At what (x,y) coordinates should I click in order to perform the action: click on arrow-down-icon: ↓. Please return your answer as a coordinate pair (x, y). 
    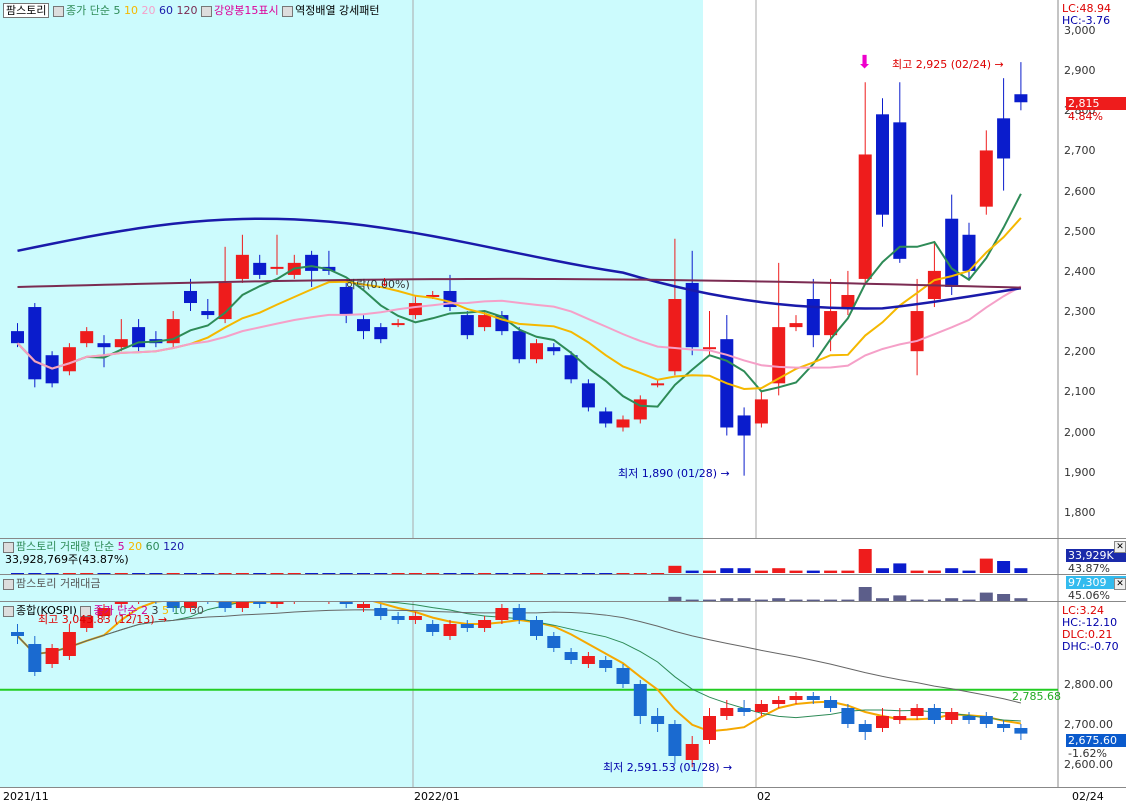
    Looking at the image, I should click on (385, 282).